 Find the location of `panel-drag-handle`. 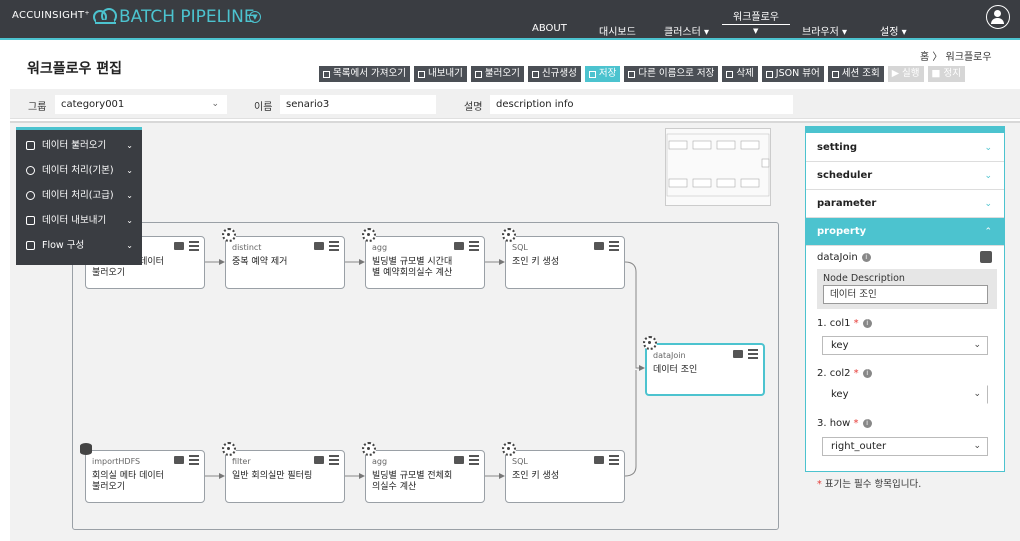

panel-drag-handle is located at coordinates (905, 130).